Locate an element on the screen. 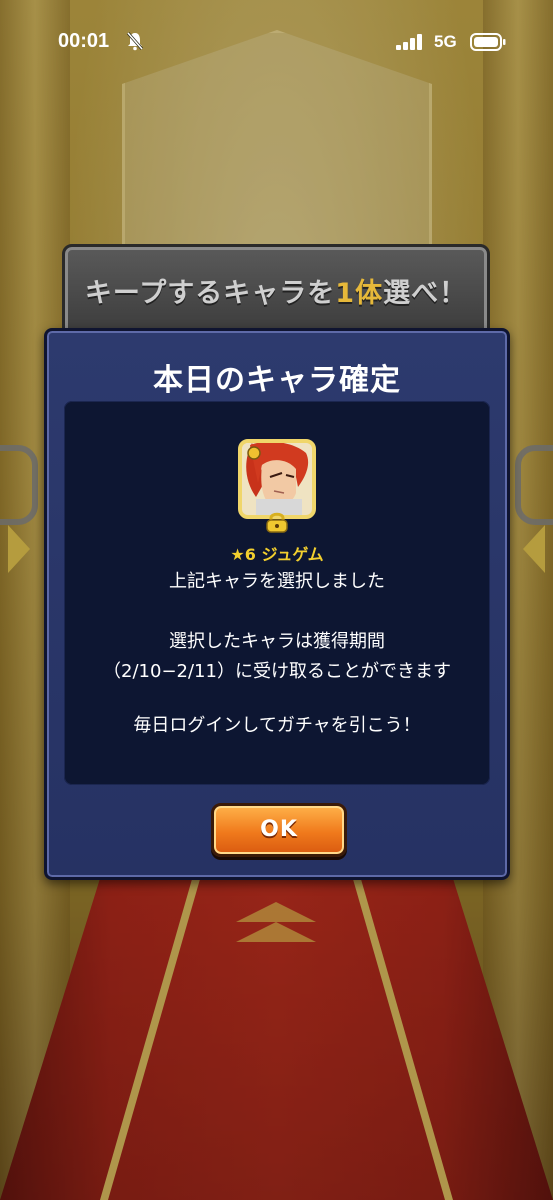 Image resolution: width=553 pixels, height=1200 pixels. period-message-line1: 選択したキャラは獲得期間 is located at coordinates (277, 641).